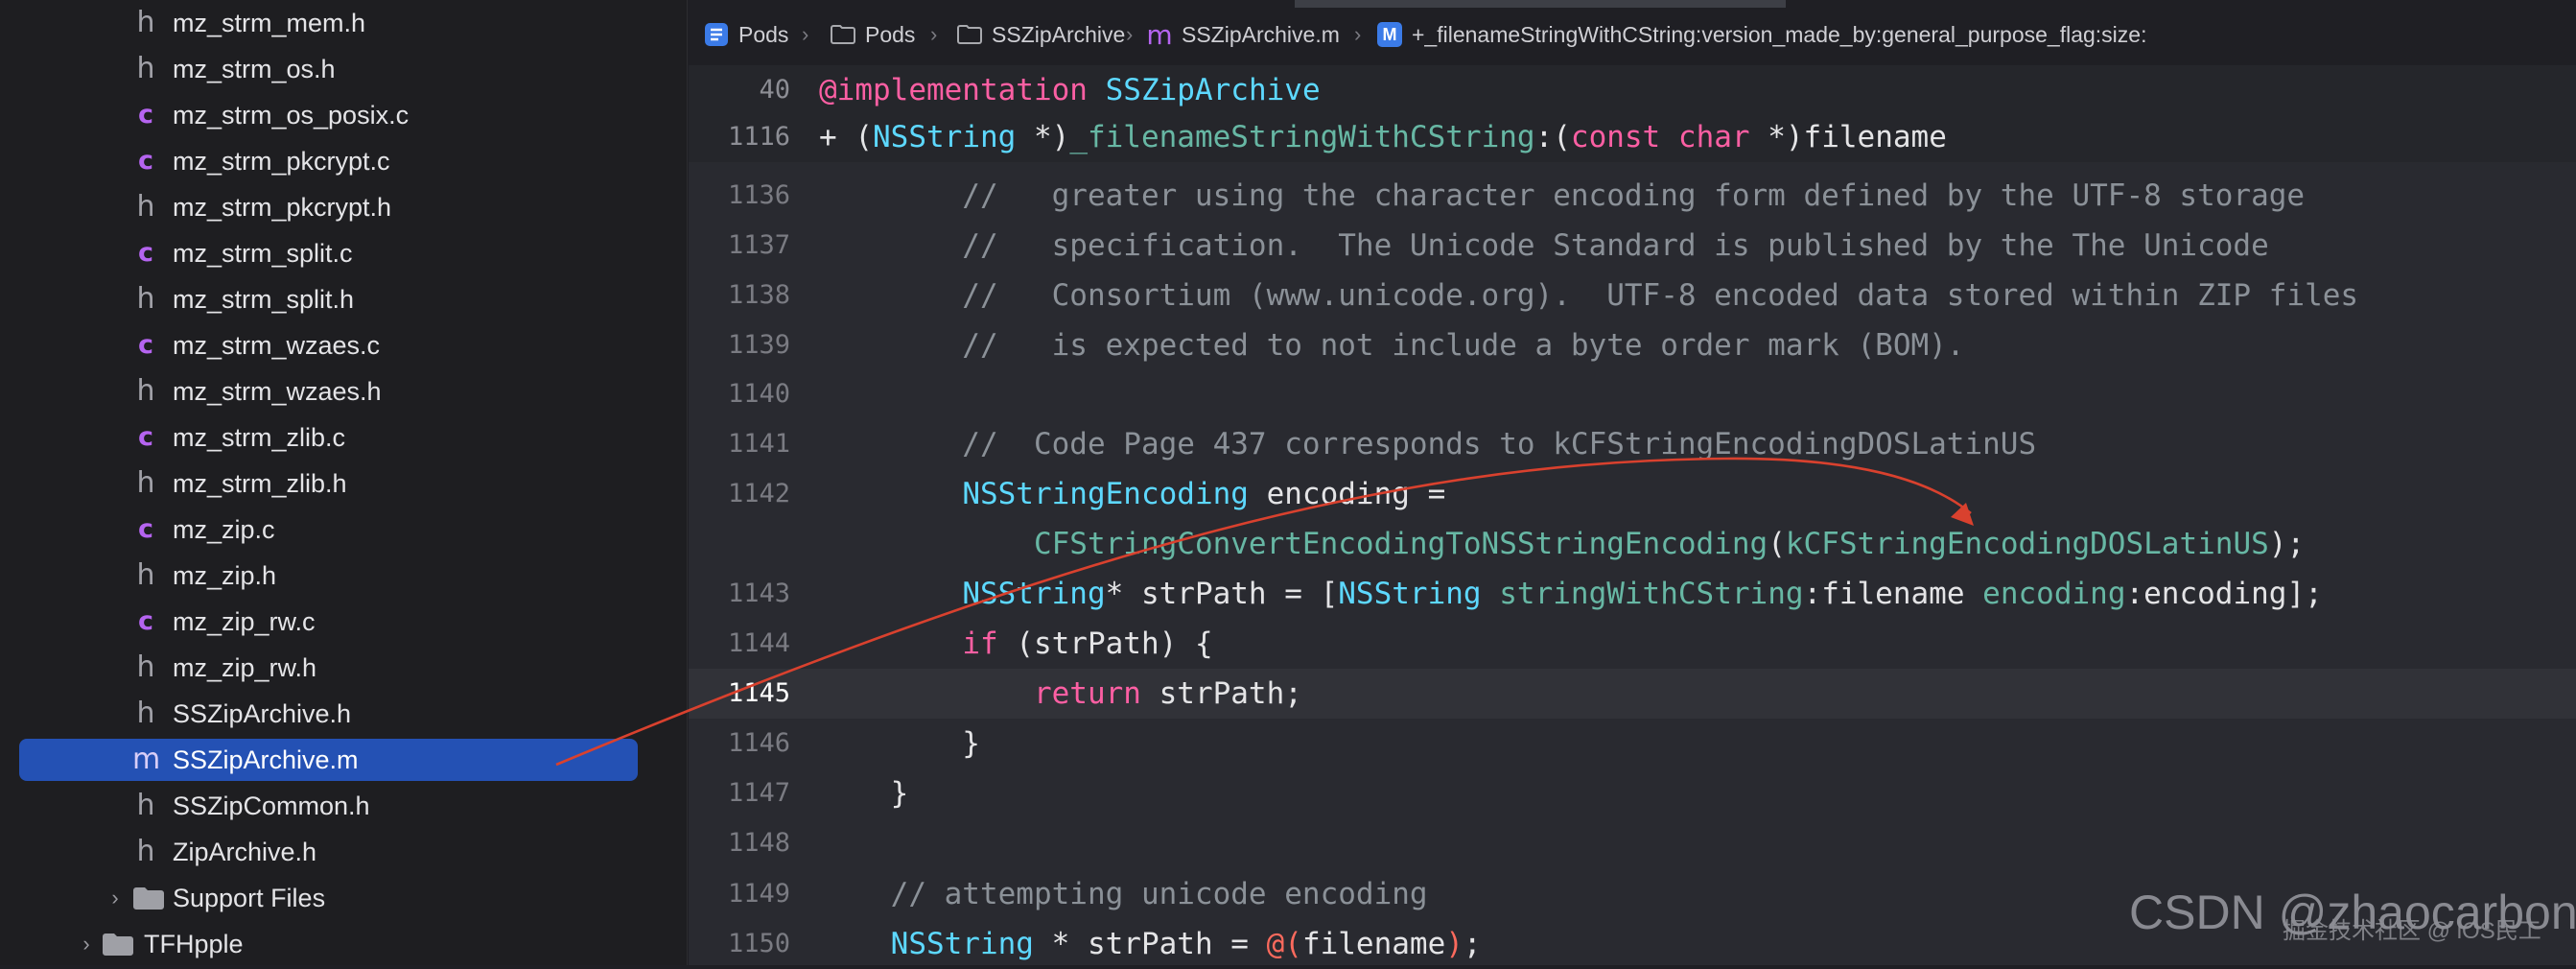 Image resolution: width=2576 pixels, height=969 pixels. What do you see at coordinates (1261, 34) in the screenshot?
I see `breadcrumb-label: SSZipArchive.m` at bounding box center [1261, 34].